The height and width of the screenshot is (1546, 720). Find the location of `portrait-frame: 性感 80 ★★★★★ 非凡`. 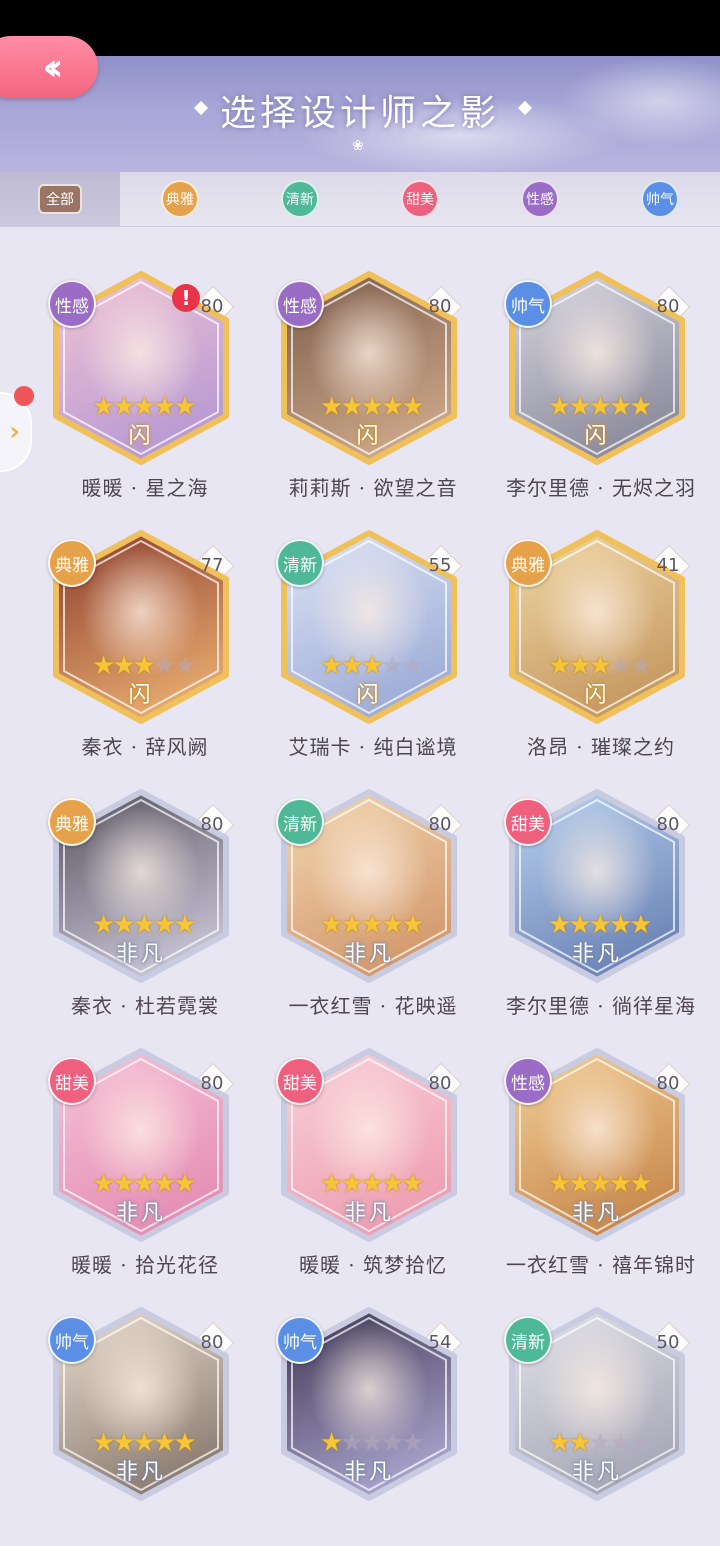

portrait-frame: 性感 80 ★★★★★ 非凡 is located at coordinates (597, 1145).